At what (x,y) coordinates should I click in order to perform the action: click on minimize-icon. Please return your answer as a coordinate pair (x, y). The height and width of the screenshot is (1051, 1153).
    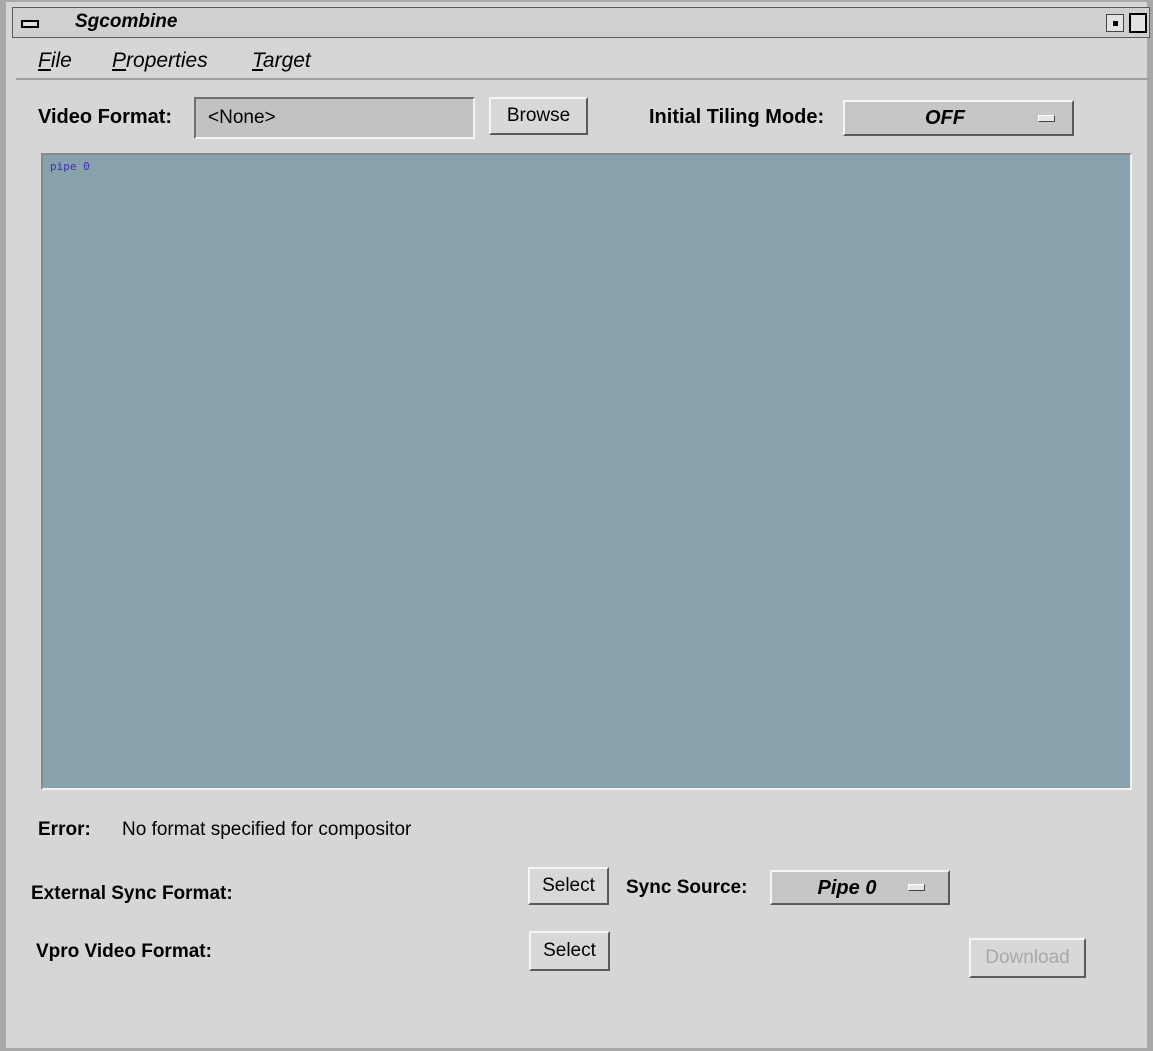
    Looking at the image, I should click on (1115, 23).